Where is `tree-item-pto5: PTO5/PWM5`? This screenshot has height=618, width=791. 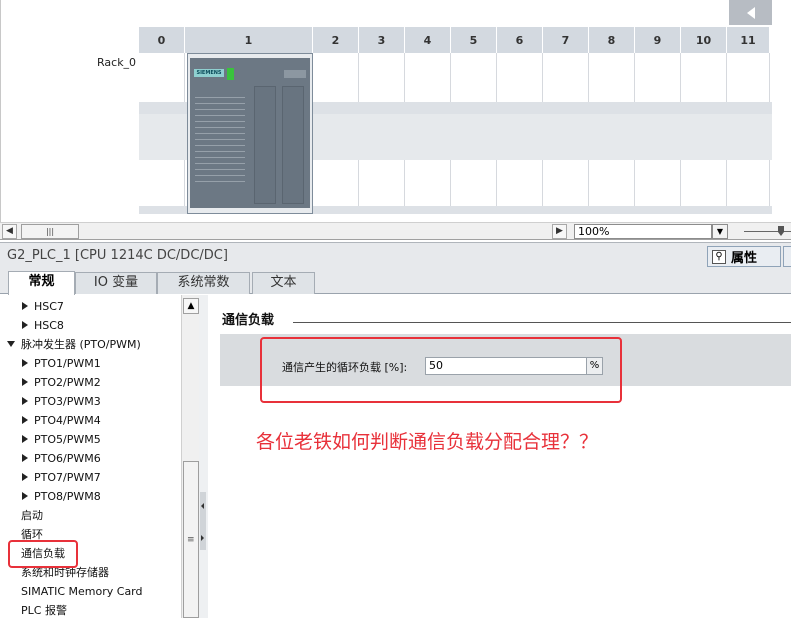 tree-item-pto5: PTO5/PWM5 is located at coordinates (112, 439).